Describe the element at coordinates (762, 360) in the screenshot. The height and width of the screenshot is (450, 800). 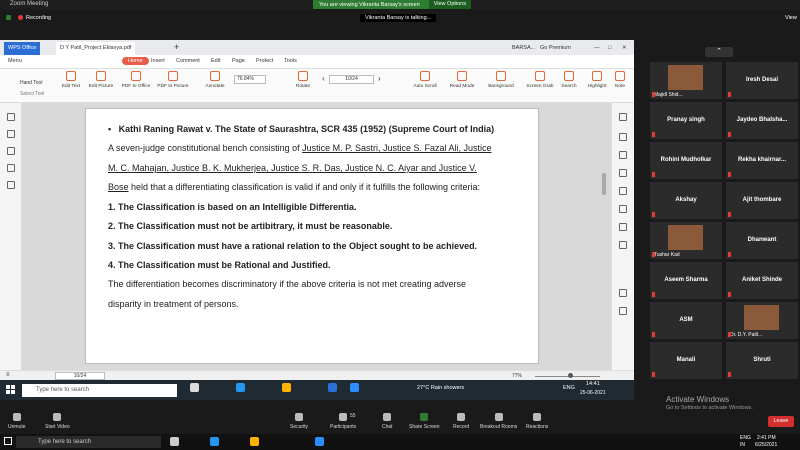
I see `participant-tile: Shruti` at that location.